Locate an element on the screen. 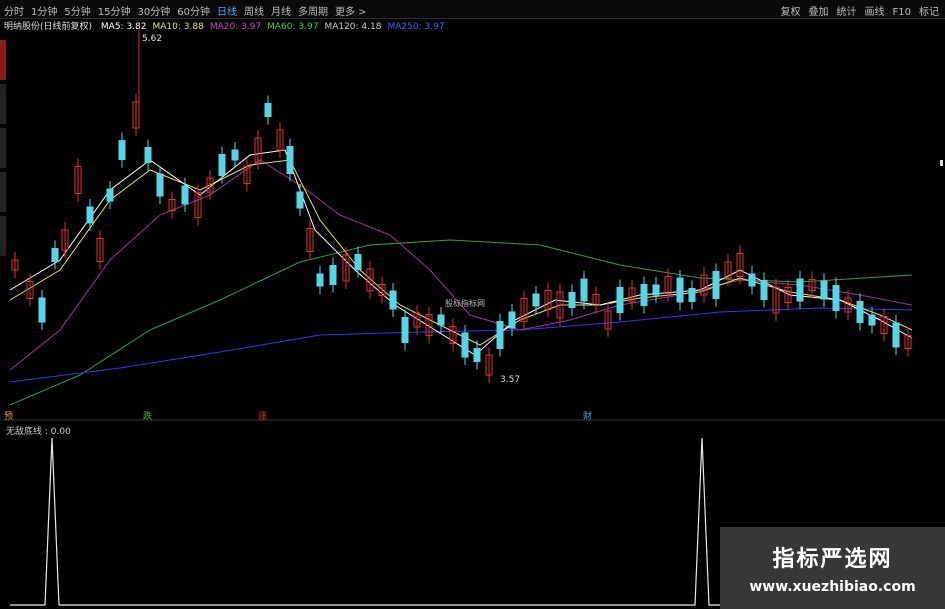  marker-die: 跌 is located at coordinates (147, 416).